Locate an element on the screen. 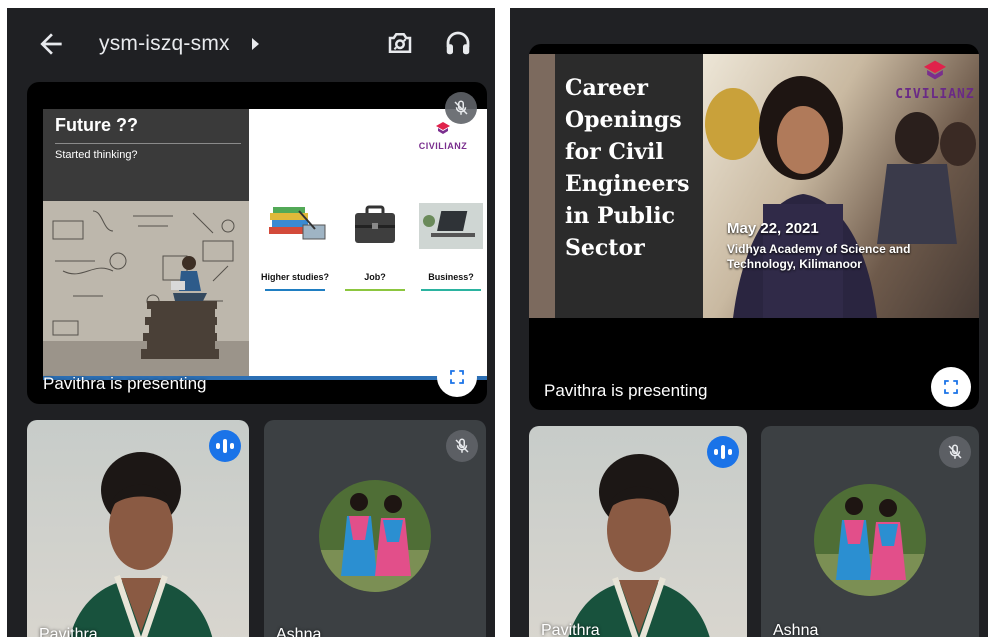  option-label: Business? is located at coordinates (451, 277).